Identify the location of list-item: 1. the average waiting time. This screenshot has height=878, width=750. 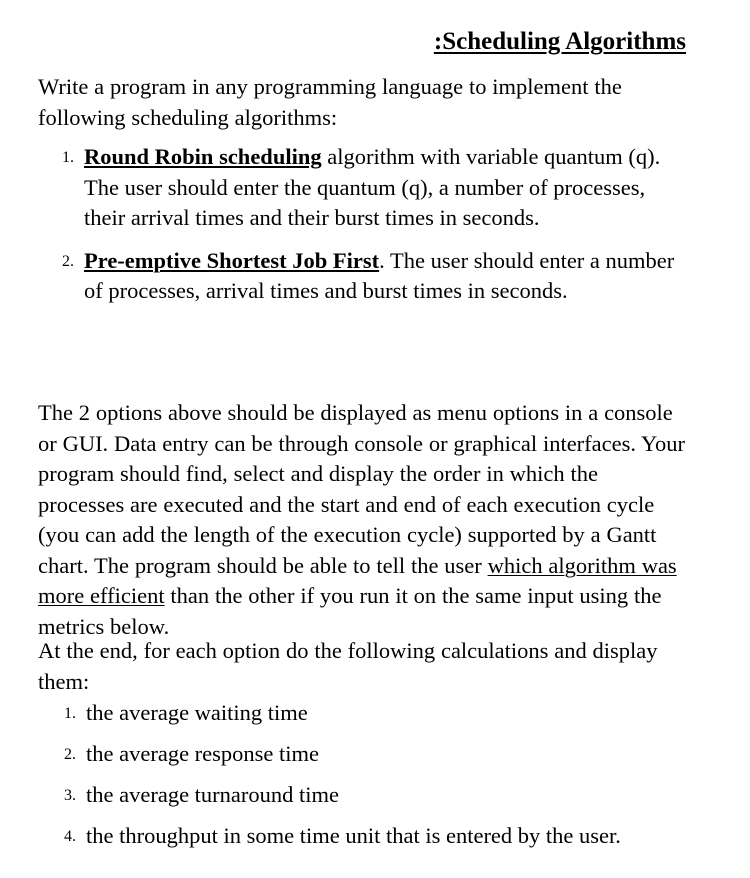
(375, 713).